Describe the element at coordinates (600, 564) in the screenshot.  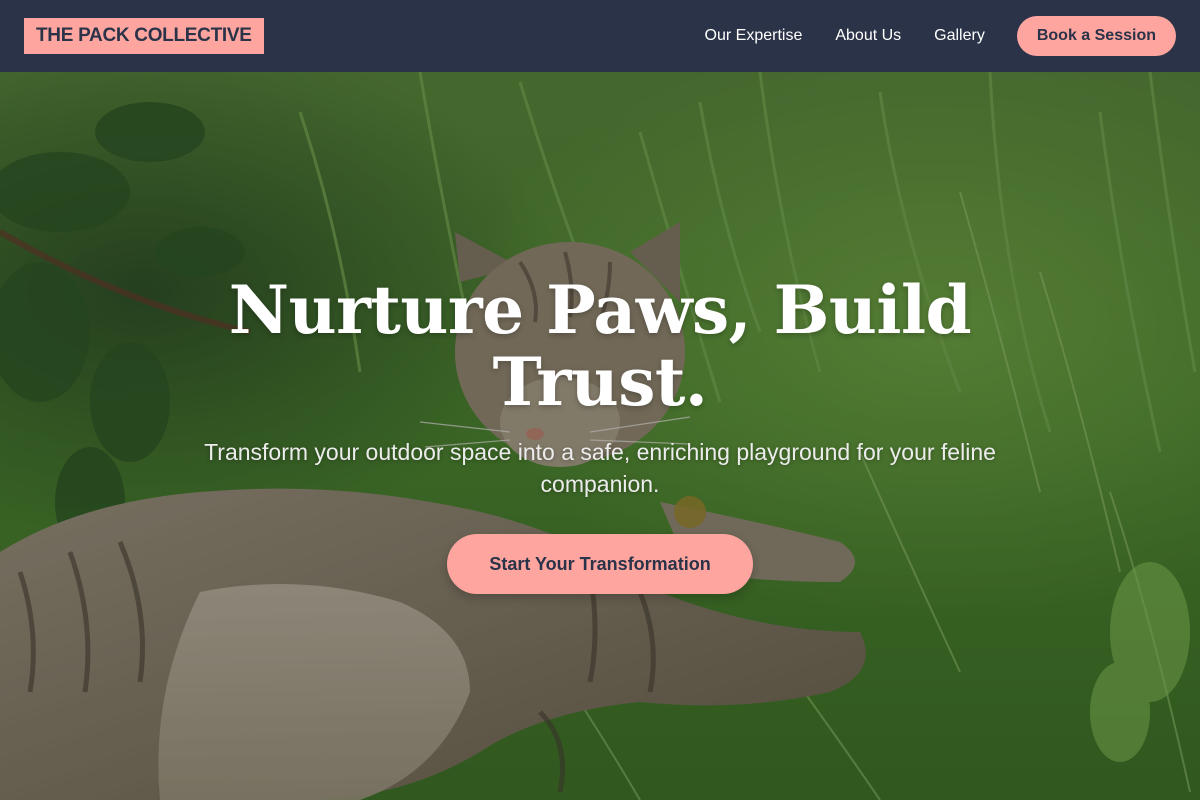
I see `start-transformation-button: Start Your Transformation` at that location.